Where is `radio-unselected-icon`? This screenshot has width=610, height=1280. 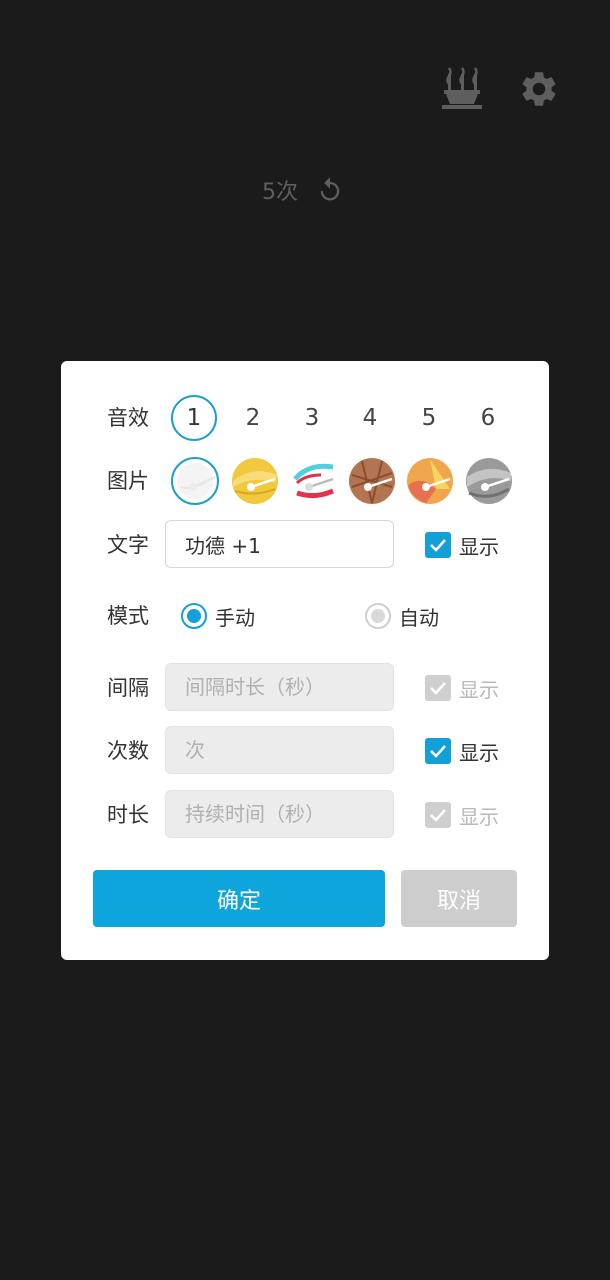 radio-unselected-icon is located at coordinates (378, 616).